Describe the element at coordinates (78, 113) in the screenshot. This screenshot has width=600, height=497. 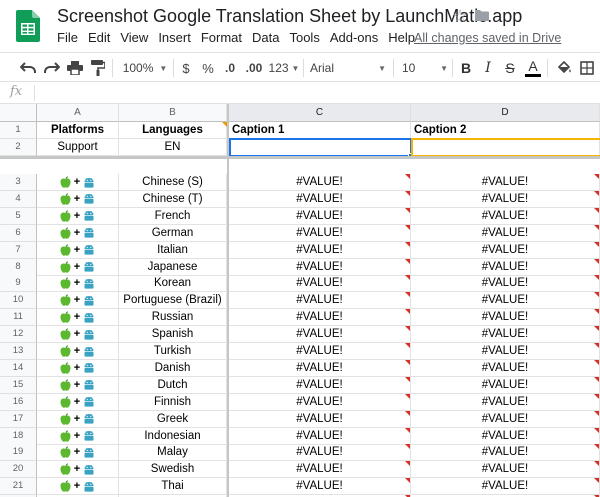
I see `column-header-a: A` at that location.